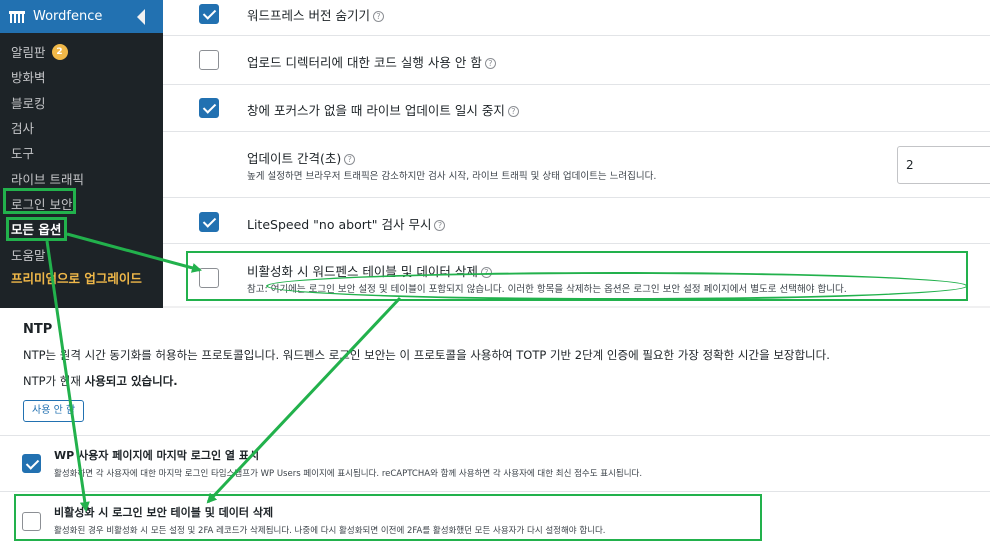 This screenshot has height=549, width=990. I want to click on highlight-note-ellipse, so click(617, 286).